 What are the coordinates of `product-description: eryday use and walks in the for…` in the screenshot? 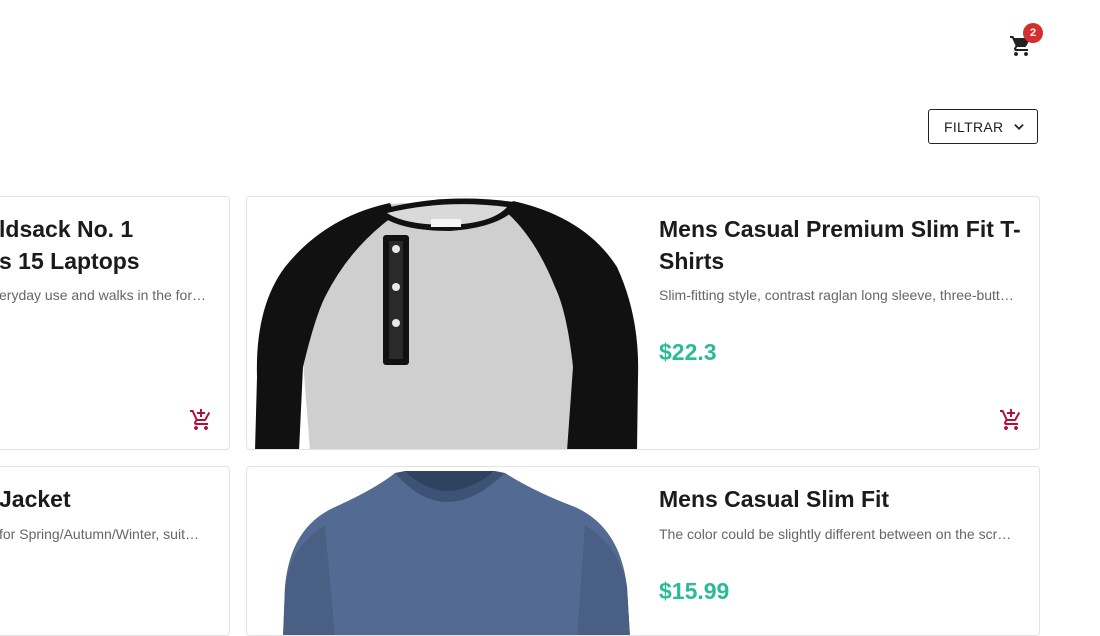 It's located at (103, 295).